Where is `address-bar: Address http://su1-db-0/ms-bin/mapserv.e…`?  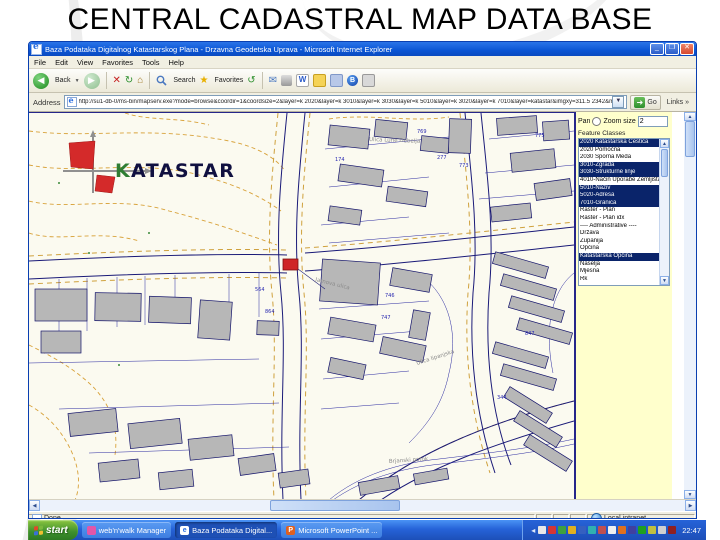 address-bar: Address http://su1-db-0/ms-bin/mapserv.e… is located at coordinates (362, 102).